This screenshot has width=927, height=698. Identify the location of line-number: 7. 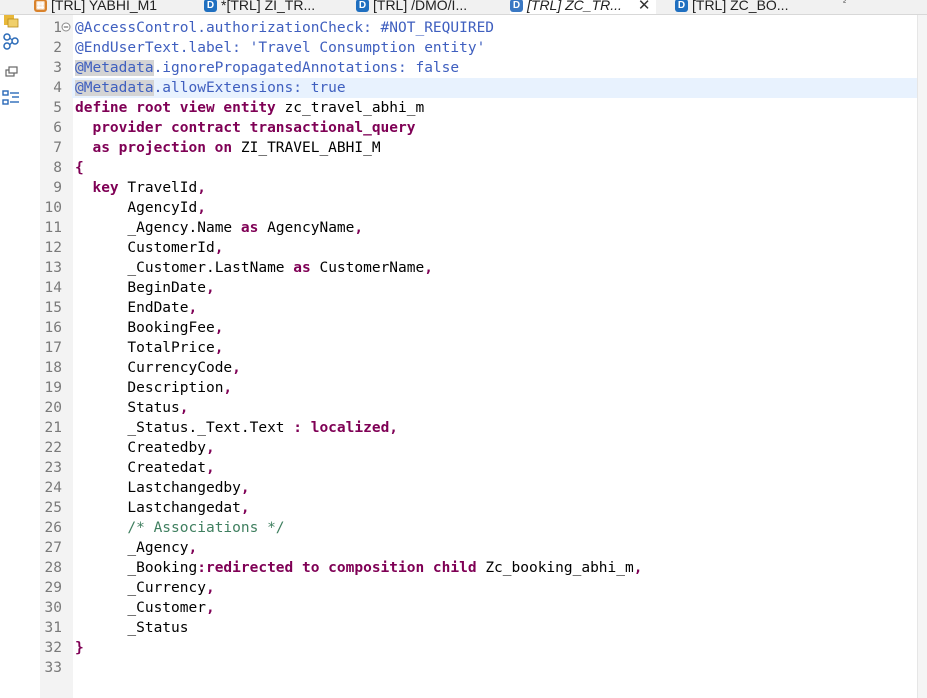
(57, 148).